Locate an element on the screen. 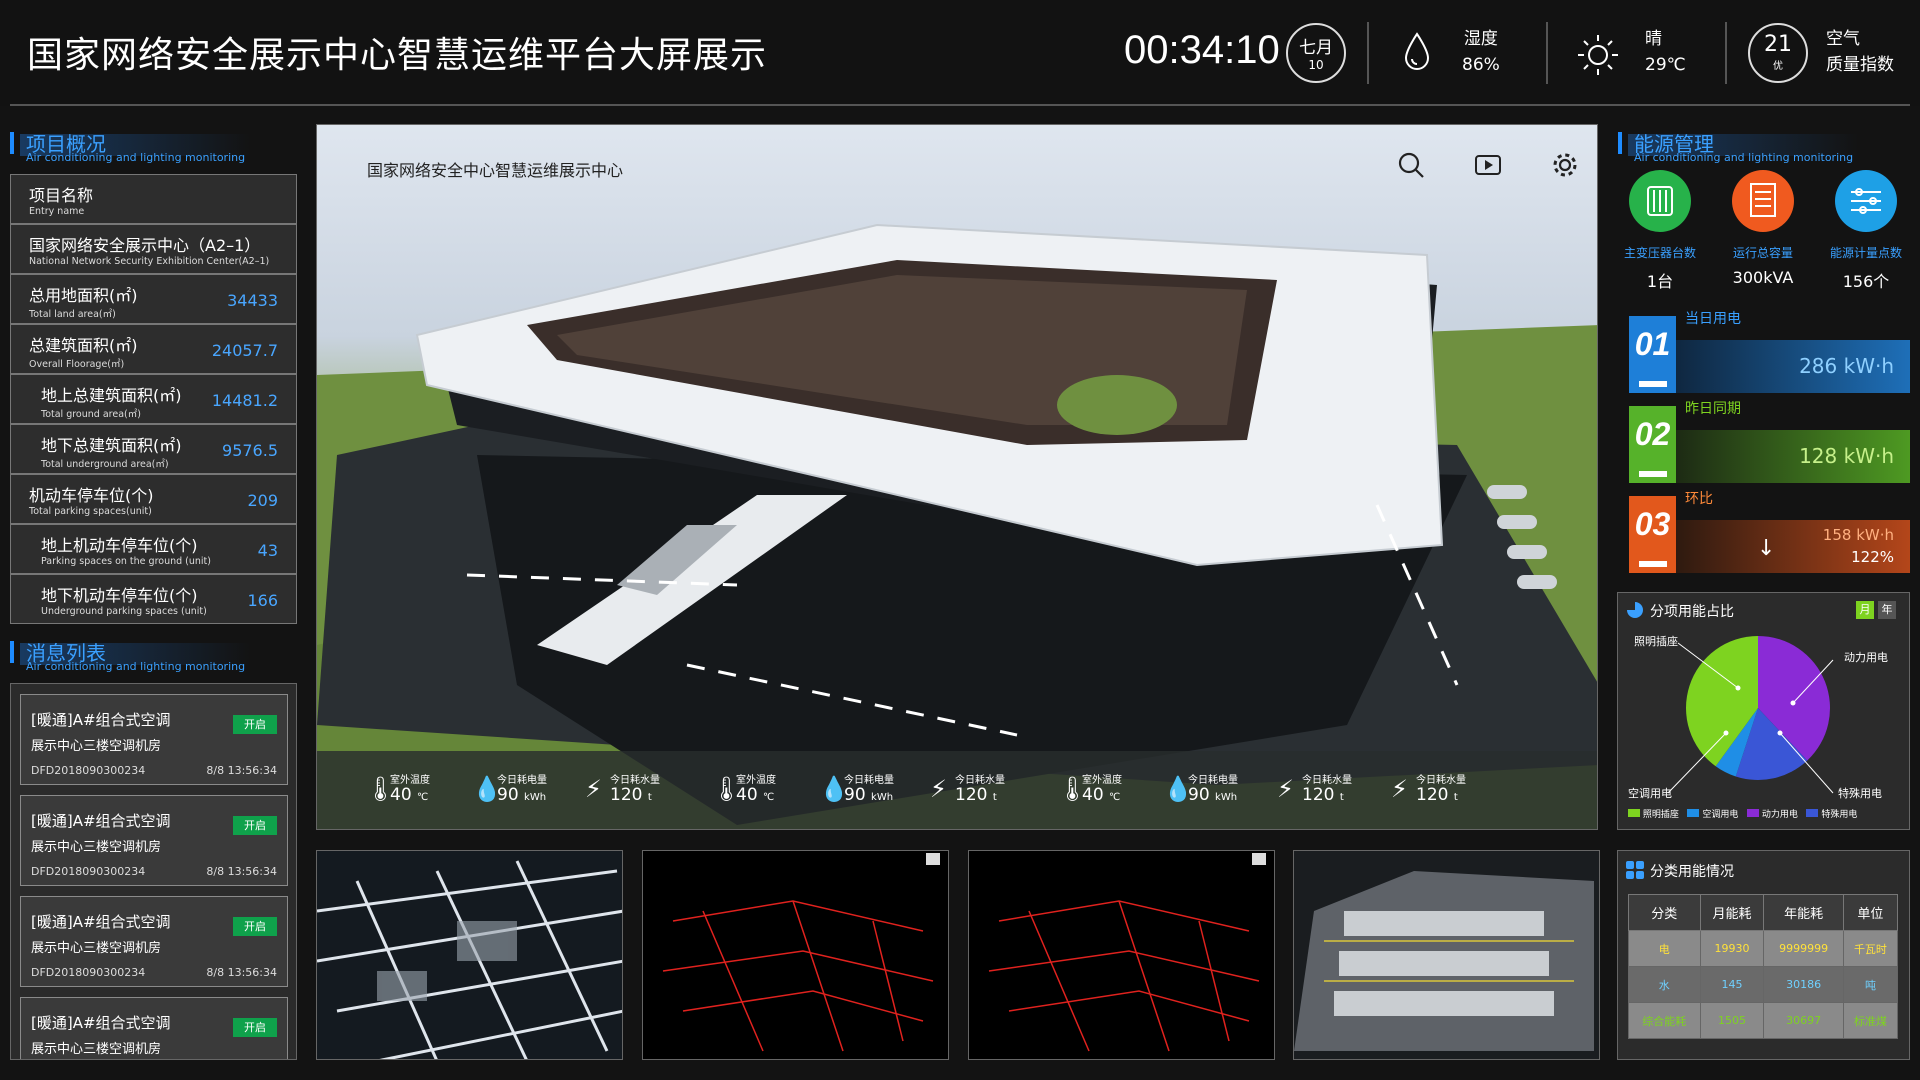 This screenshot has width=1920, height=1080. project-row: 总用地面积(㎡) Total land area(㎡) 34433 is located at coordinates (153, 299).